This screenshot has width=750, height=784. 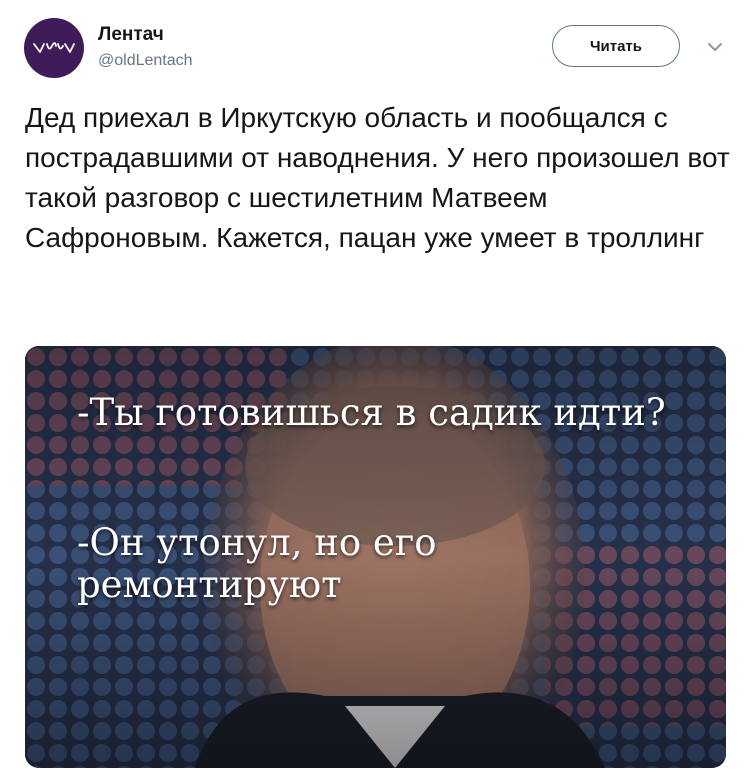 What do you see at coordinates (715, 47) in the screenshot?
I see `chevron-down-icon` at bounding box center [715, 47].